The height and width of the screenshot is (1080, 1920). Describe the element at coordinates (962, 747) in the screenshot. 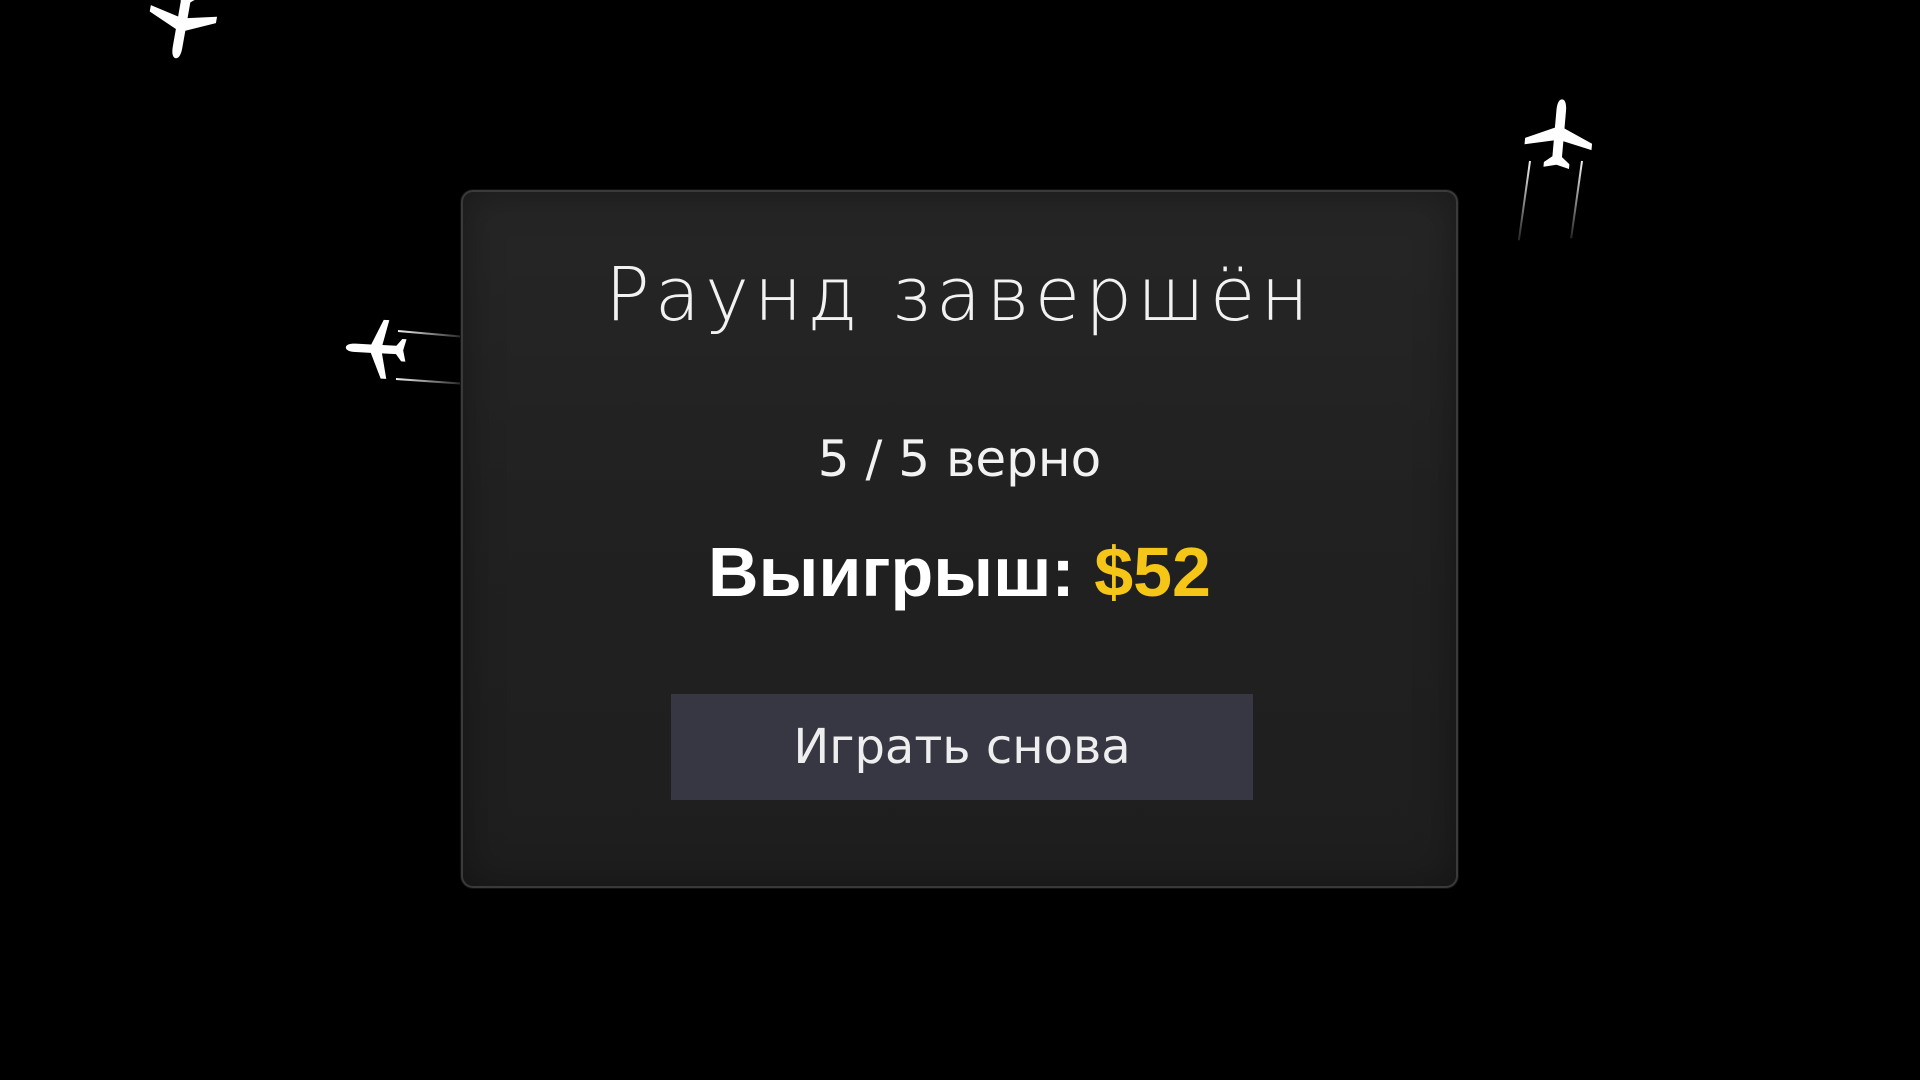

I see `play-again-button: Играть снова` at that location.